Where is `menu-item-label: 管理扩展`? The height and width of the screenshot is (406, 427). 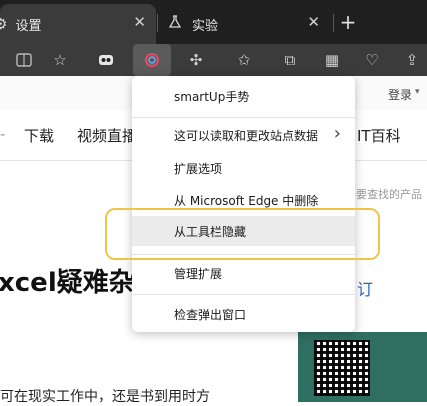 menu-item-label: 管理扩展 is located at coordinates (198, 273).